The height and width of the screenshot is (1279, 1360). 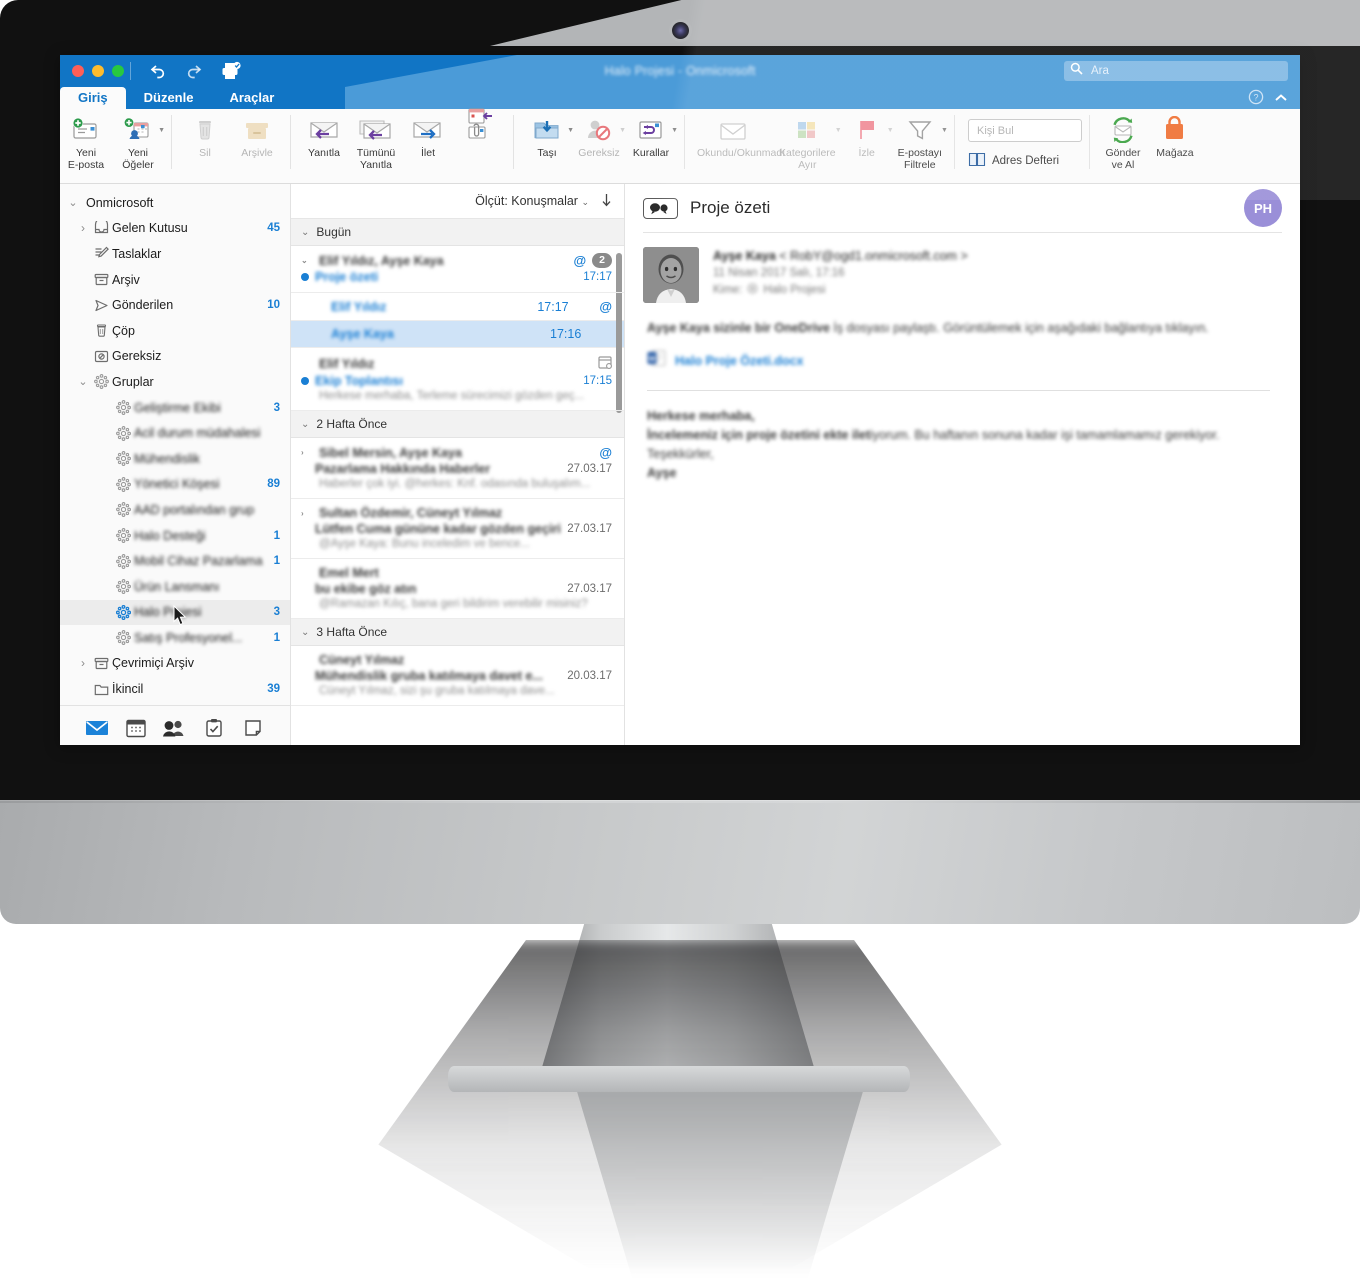 What do you see at coordinates (138, 142) in the screenshot?
I see `new-items-button: Yeni Öğeler ▼` at bounding box center [138, 142].